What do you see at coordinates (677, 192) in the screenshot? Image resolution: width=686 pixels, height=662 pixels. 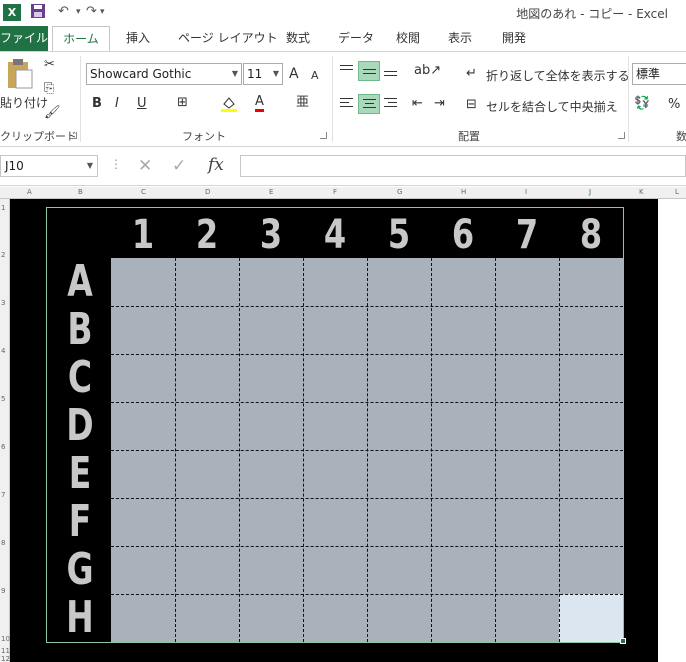 I see `column-header: L` at bounding box center [677, 192].